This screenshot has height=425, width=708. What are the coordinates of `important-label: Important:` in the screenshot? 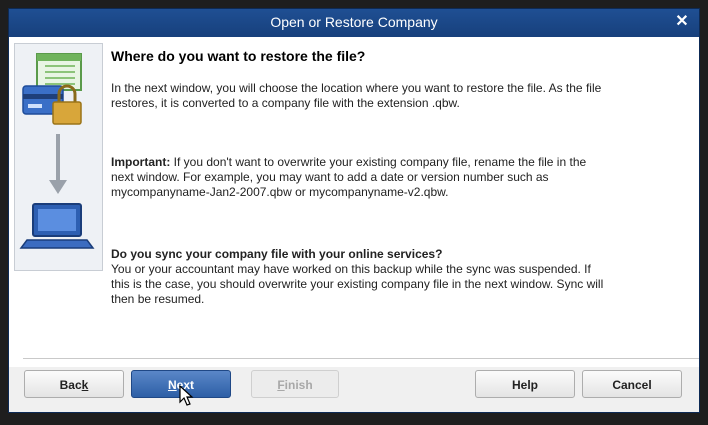 It's located at (141, 162).